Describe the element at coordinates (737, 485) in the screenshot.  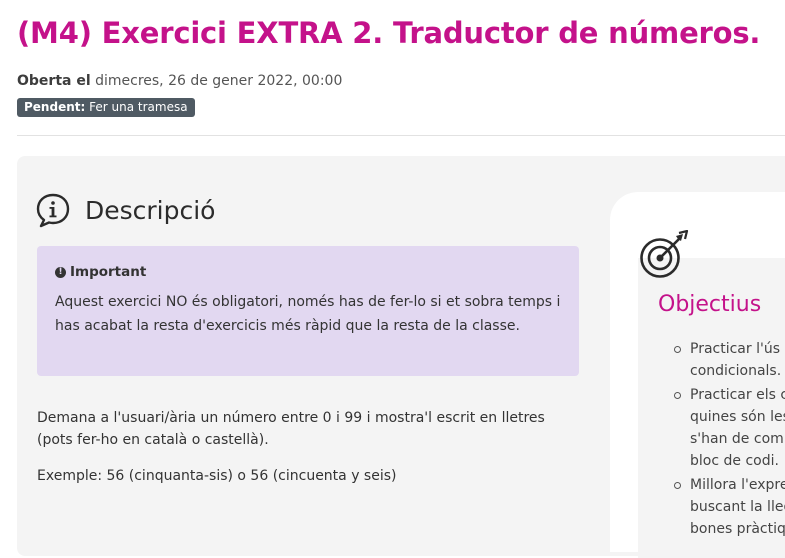
I see `objective-line: Millora l'expres` at that location.